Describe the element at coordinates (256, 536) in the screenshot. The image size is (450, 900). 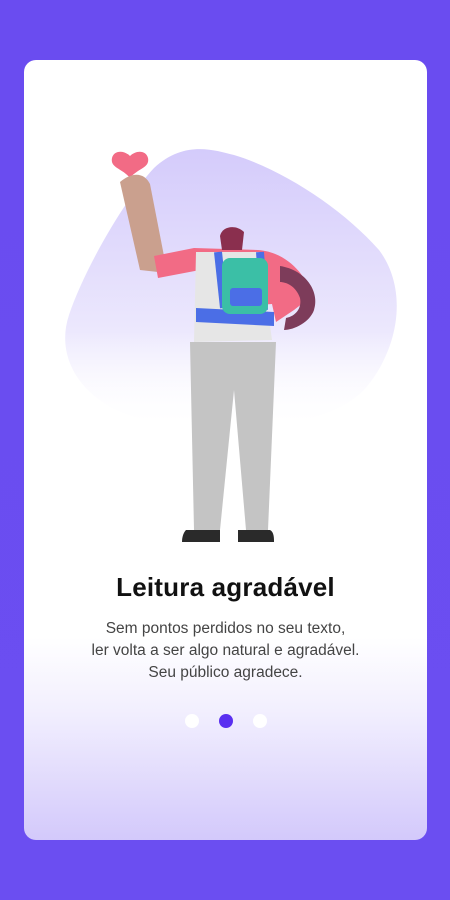
I see `right-shoe` at that location.